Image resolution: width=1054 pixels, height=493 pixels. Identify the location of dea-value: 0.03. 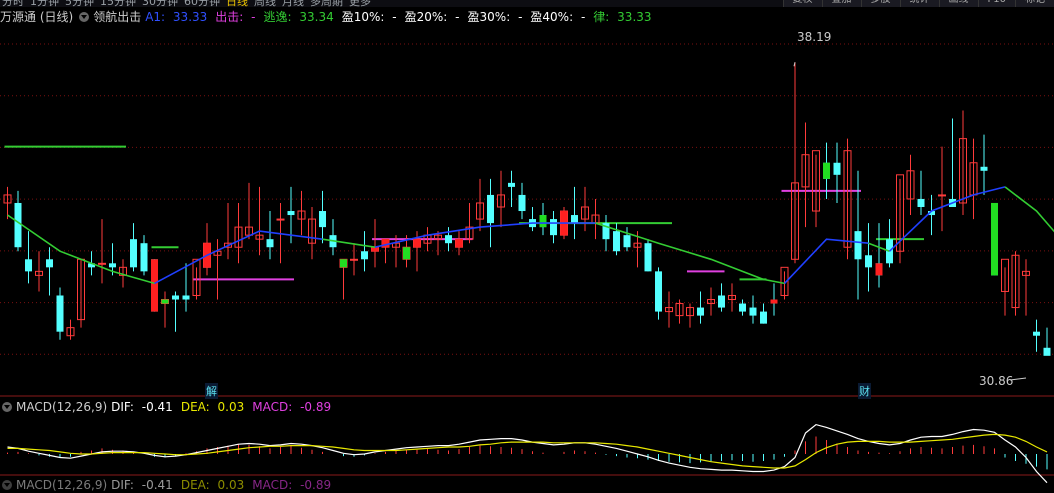
(231, 407).